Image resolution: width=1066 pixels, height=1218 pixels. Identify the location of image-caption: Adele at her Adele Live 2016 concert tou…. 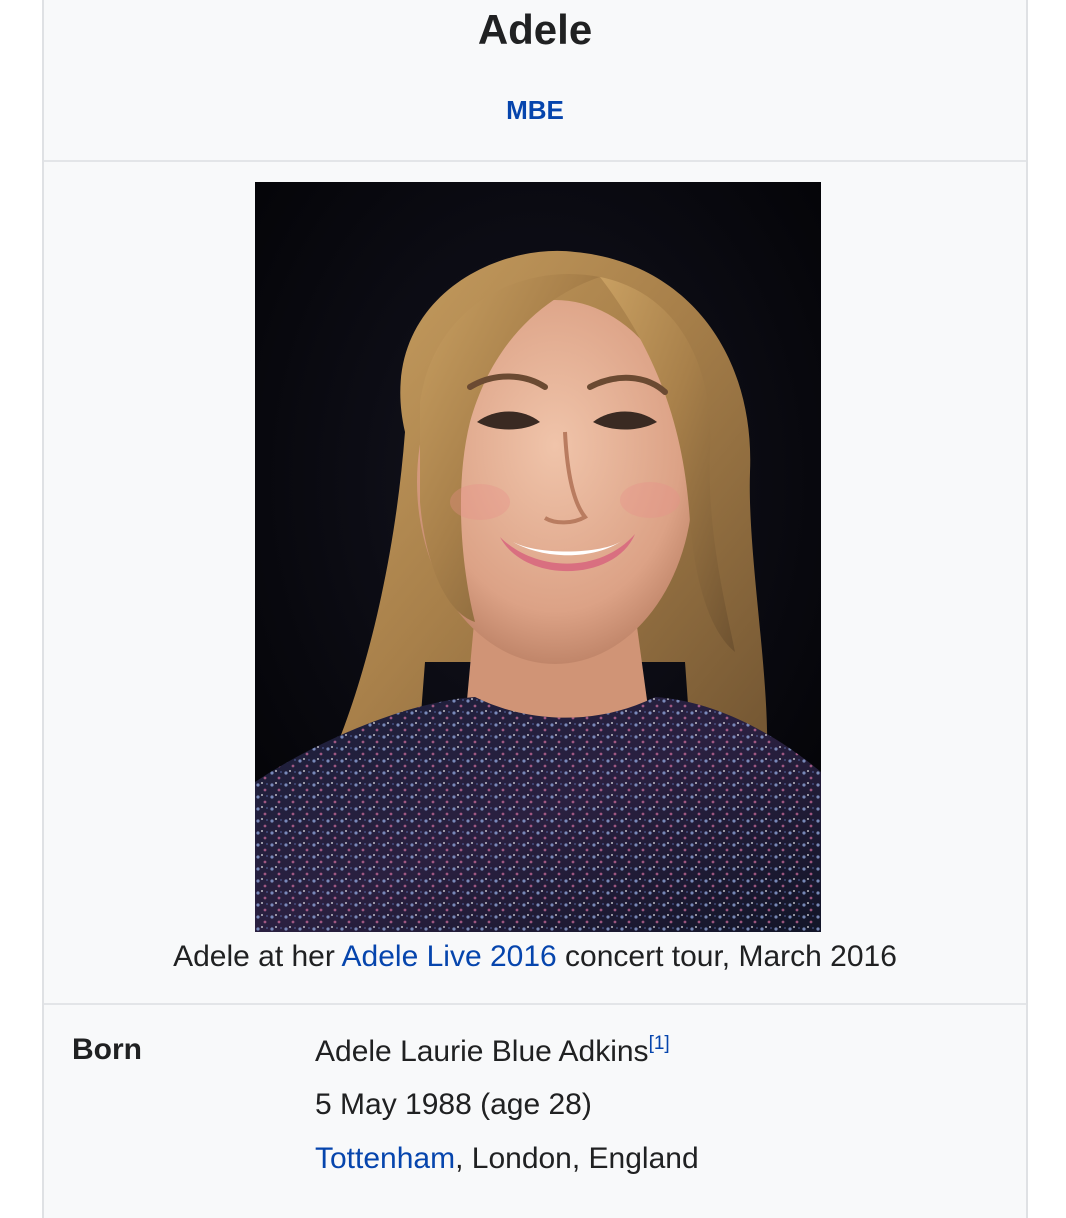
(535, 957).